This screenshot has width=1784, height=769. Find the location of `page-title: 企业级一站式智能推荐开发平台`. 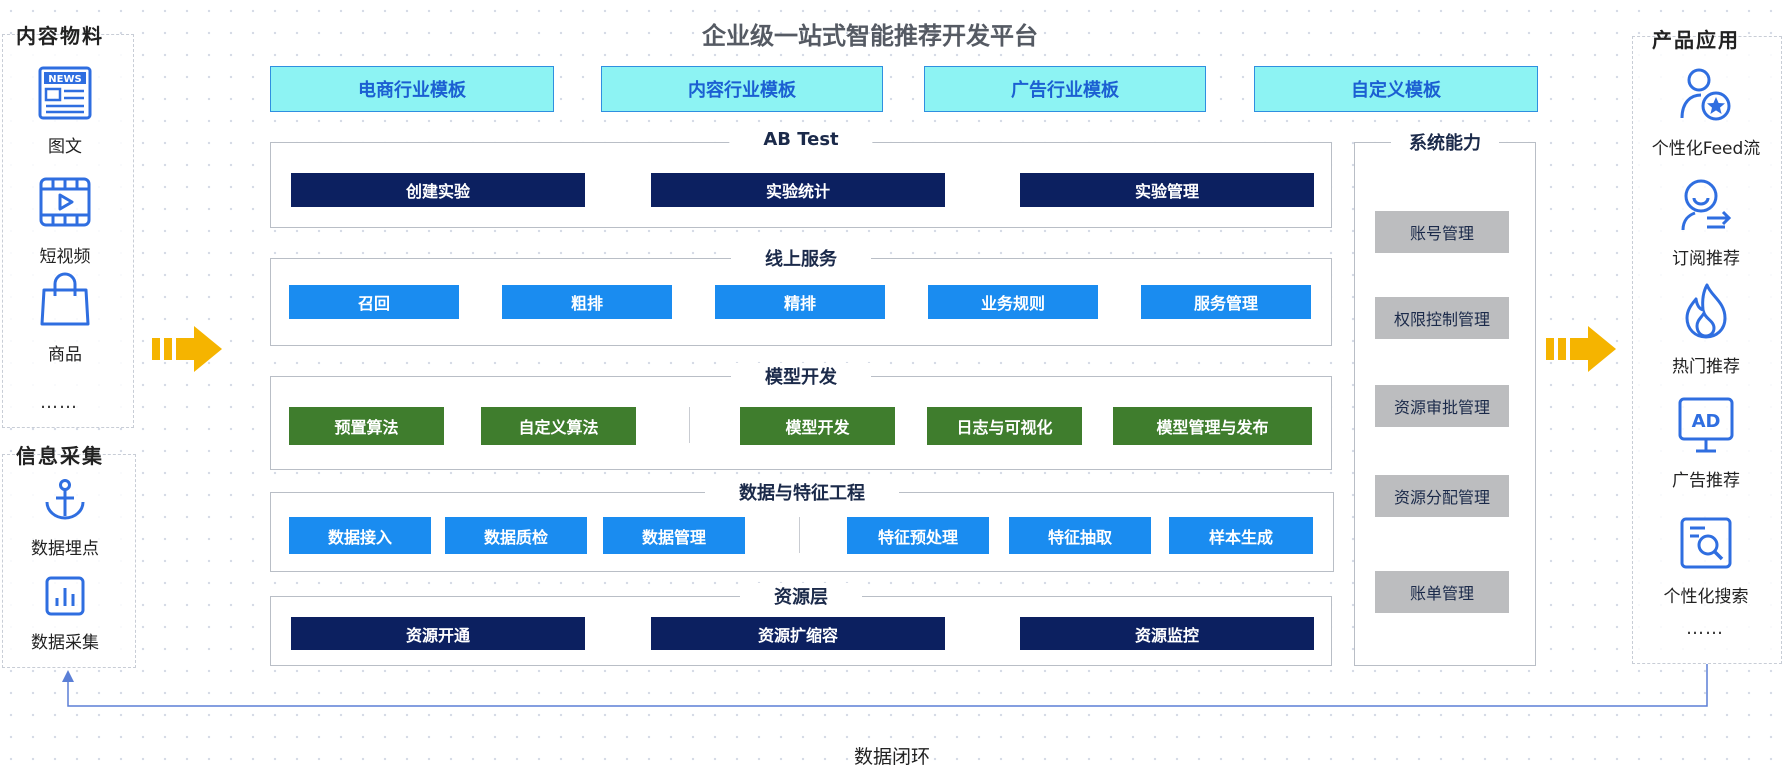

page-title: 企业级一站式智能推荐开发平台 is located at coordinates (870, 36).